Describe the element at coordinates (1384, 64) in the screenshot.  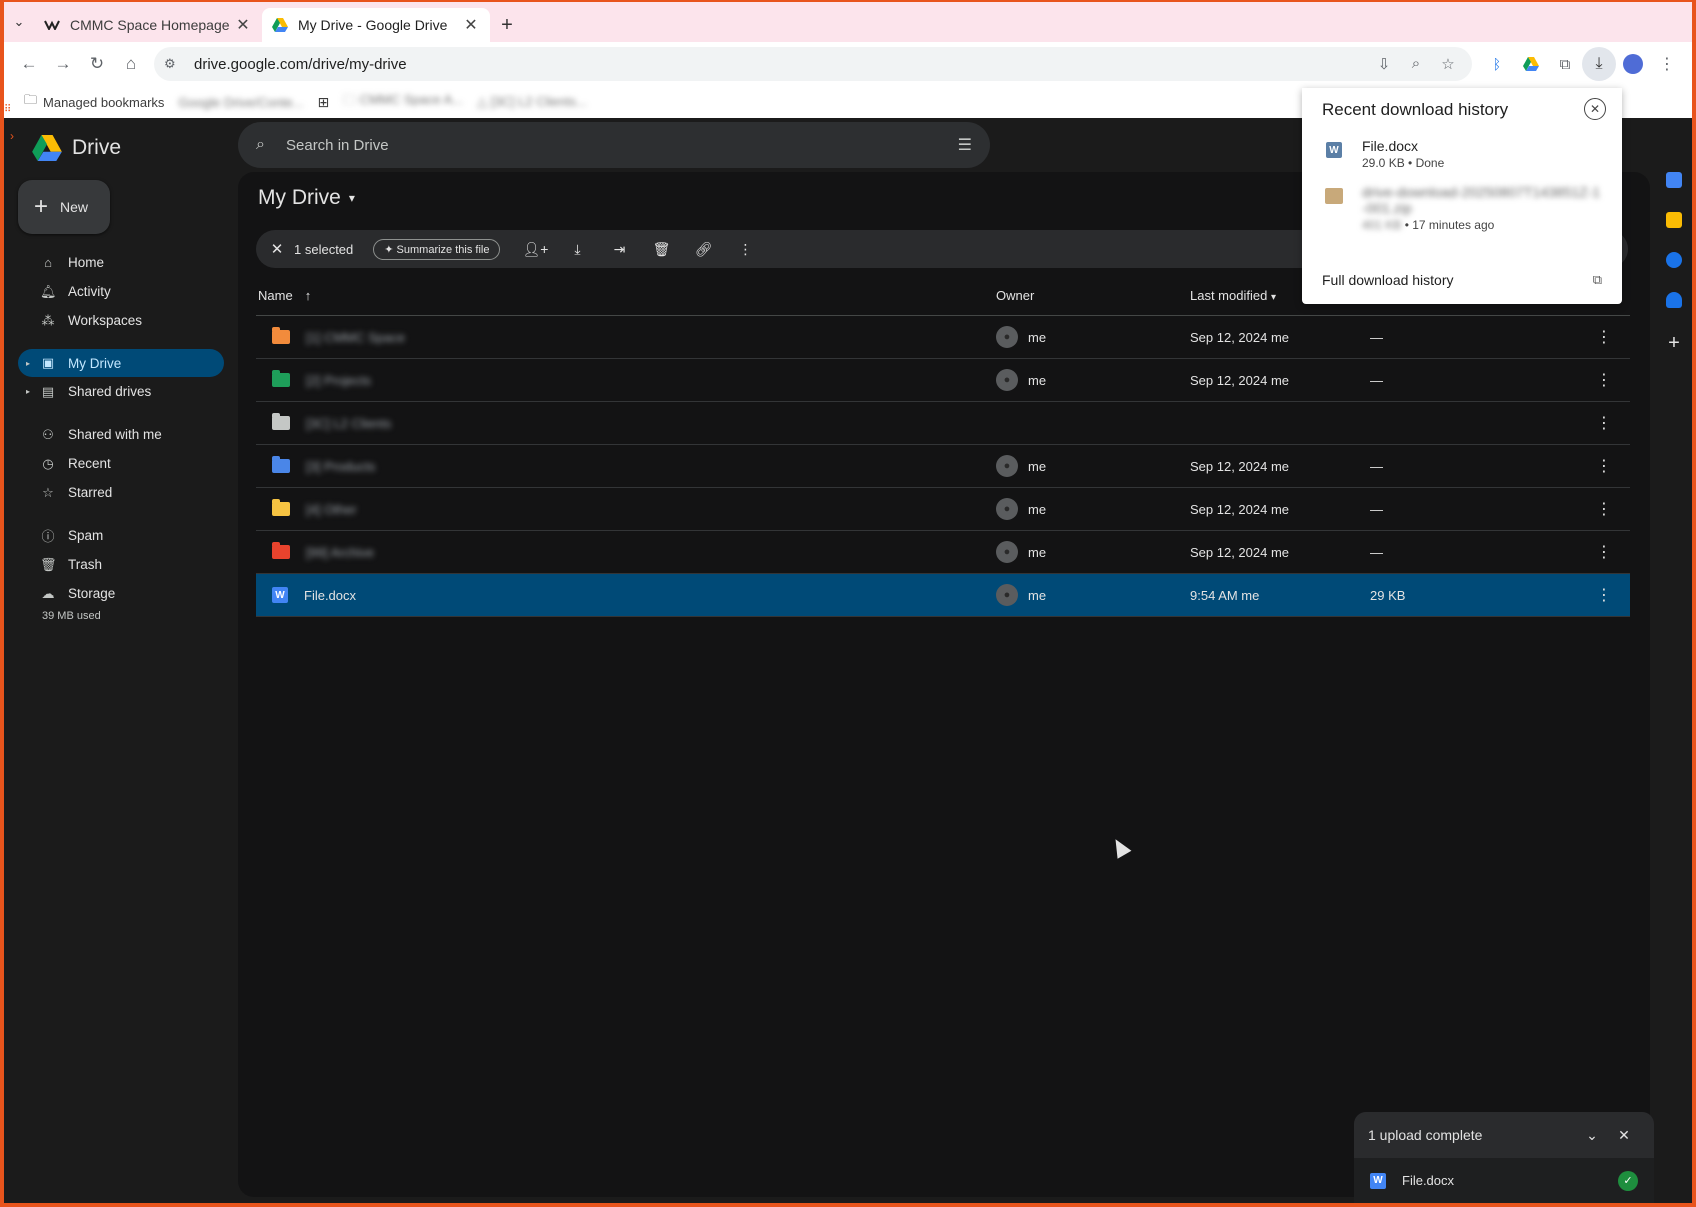
I see `install-app-icon: ⇩` at that location.